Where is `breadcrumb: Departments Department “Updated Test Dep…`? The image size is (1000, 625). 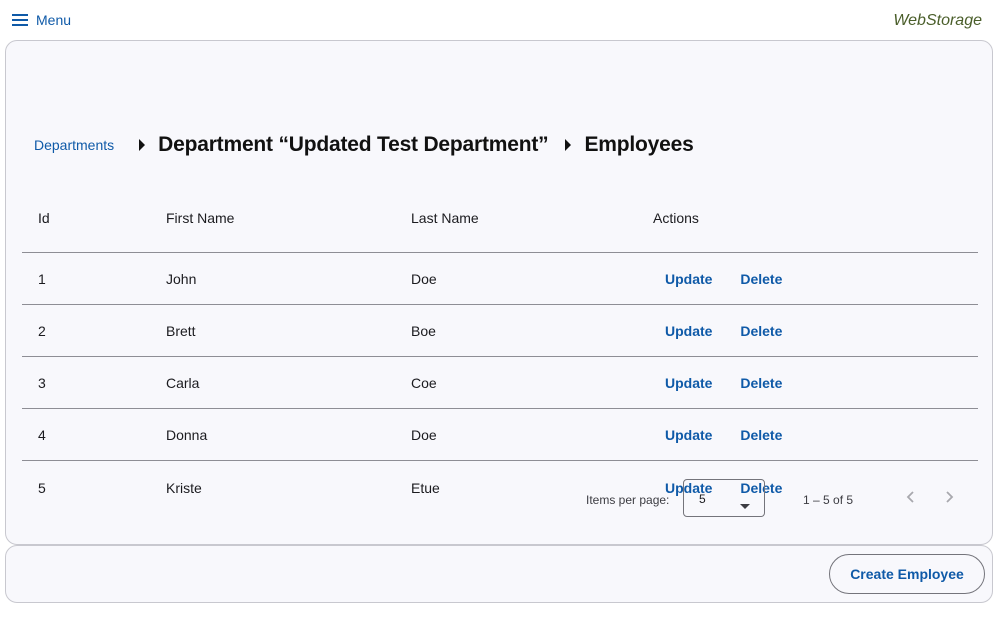
breadcrumb: Departments Department “Updated Test Dep… is located at coordinates (369, 145).